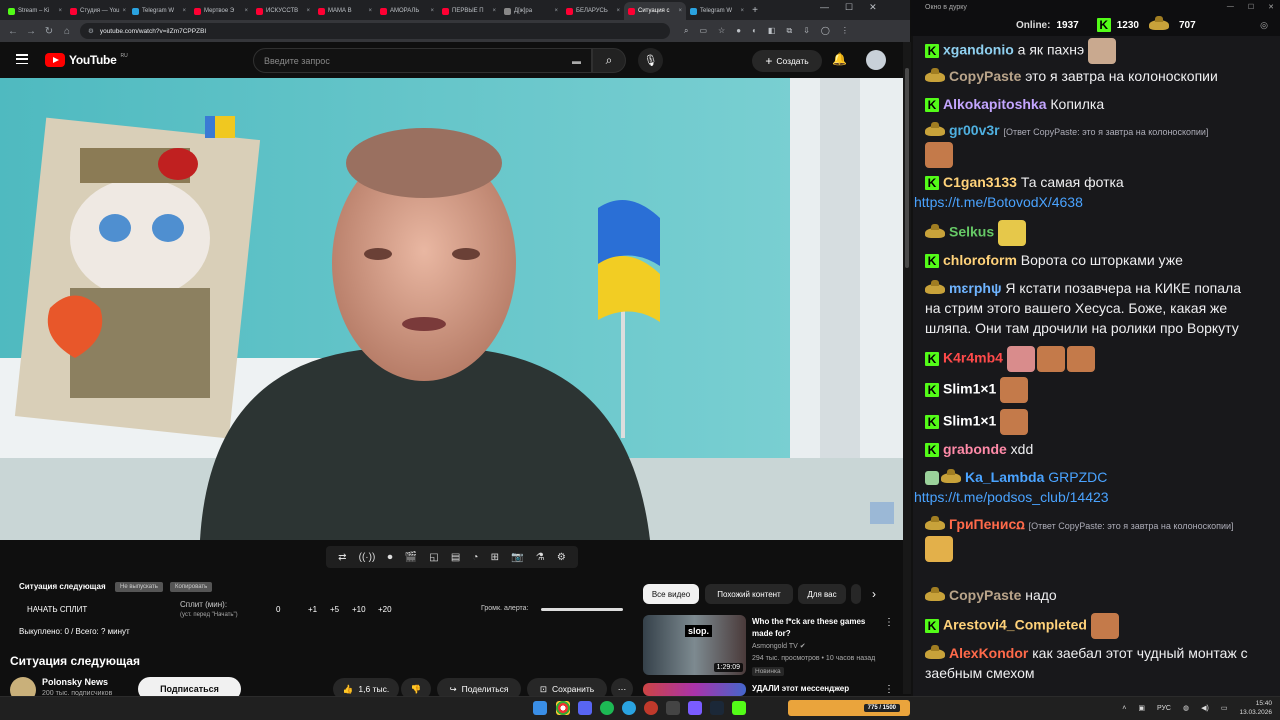  What do you see at coordinates (1224, 708) in the screenshot?
I see `battery-icon: ▭` at bounding box center [1224, 708].